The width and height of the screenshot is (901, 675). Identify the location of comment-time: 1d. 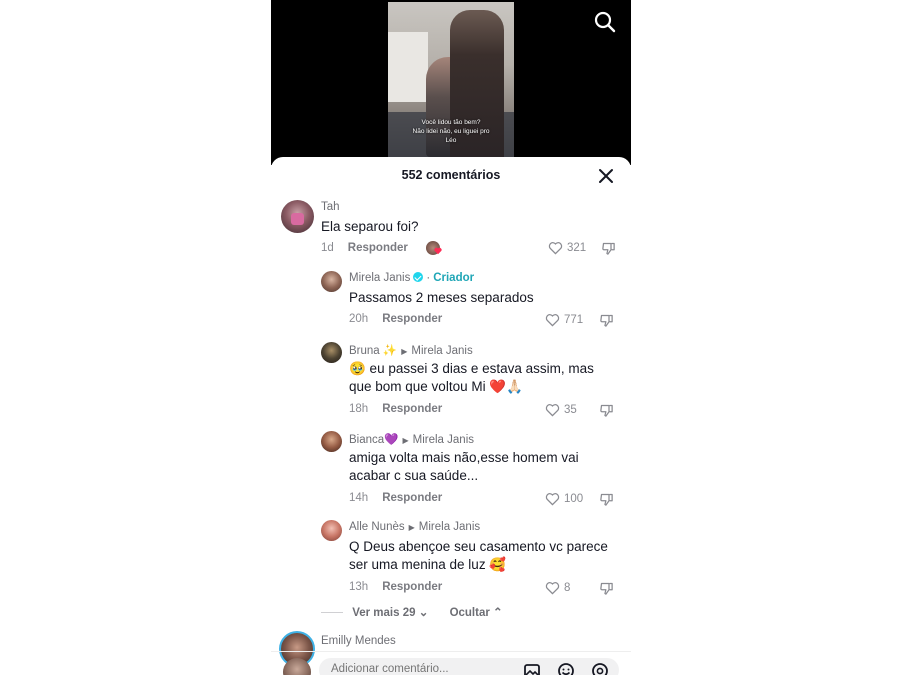
(327, 248).